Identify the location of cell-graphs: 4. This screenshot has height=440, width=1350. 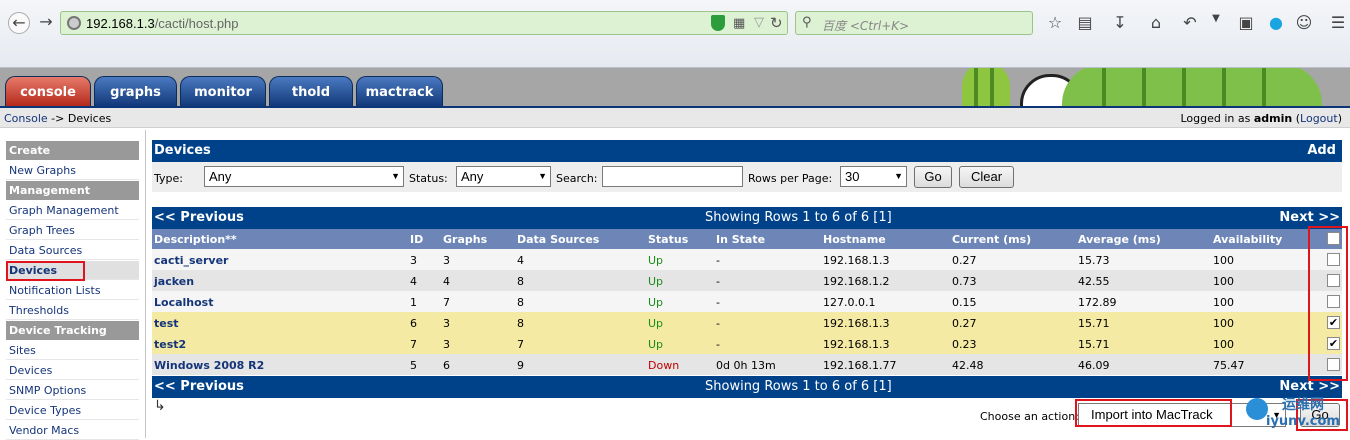
(446, 281).